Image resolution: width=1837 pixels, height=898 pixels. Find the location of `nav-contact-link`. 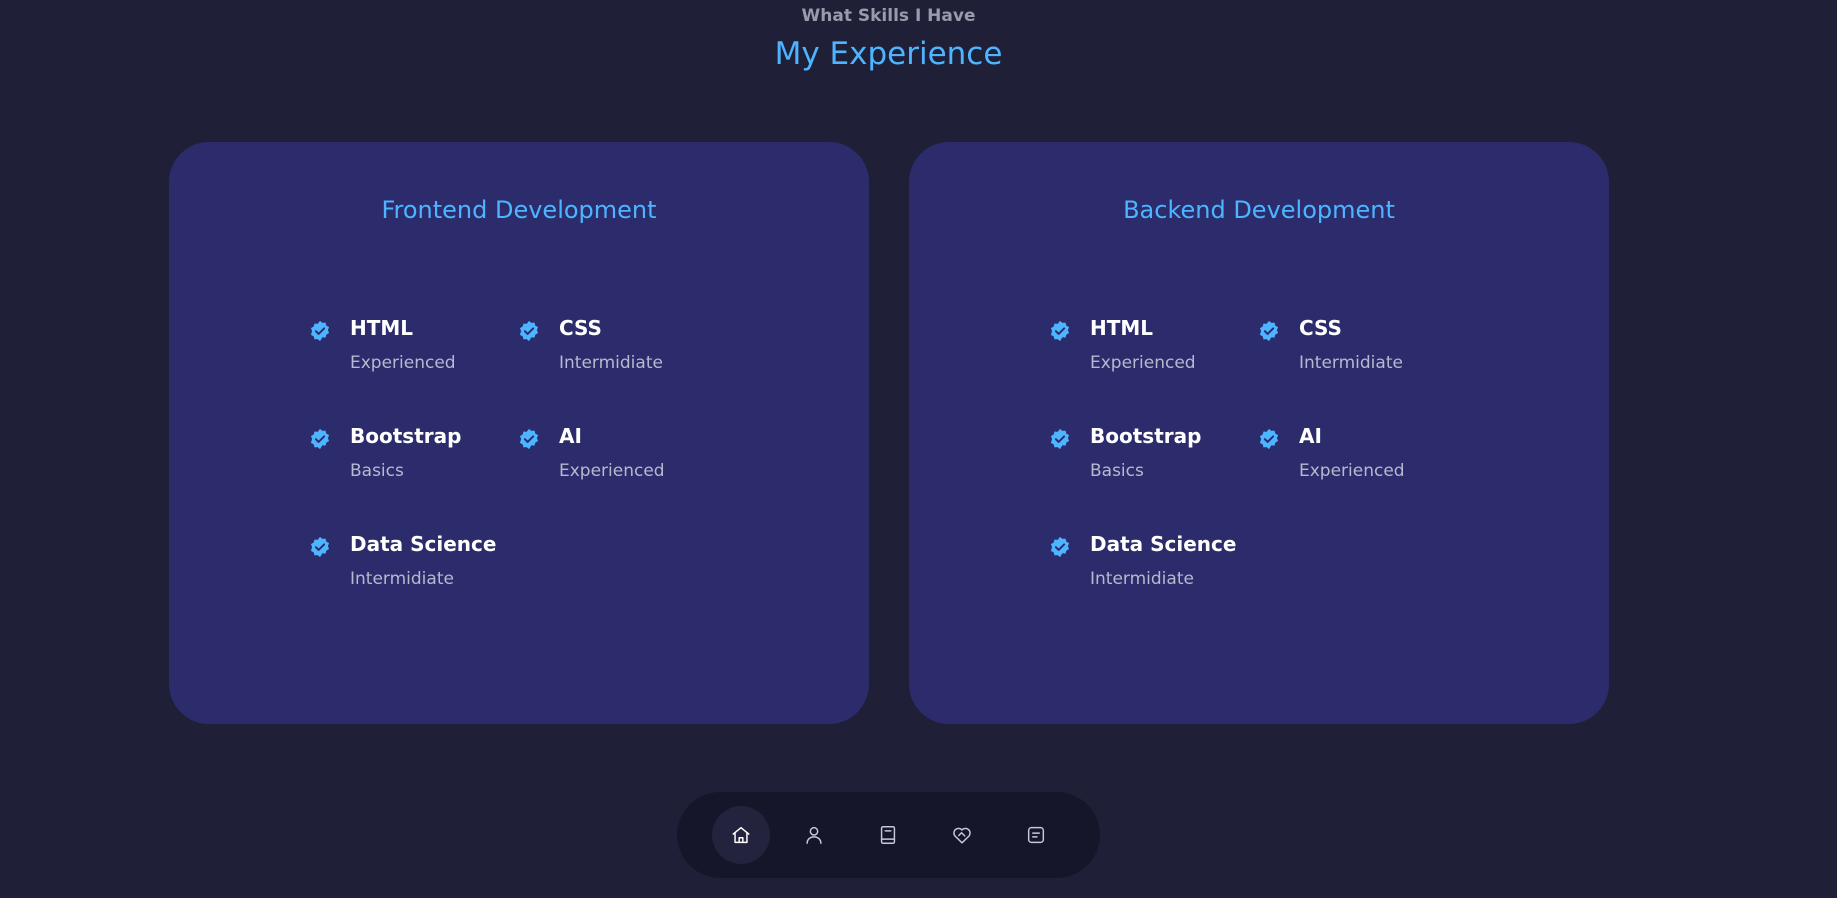

nav-contact-link is located at coordinates (1036, 835).